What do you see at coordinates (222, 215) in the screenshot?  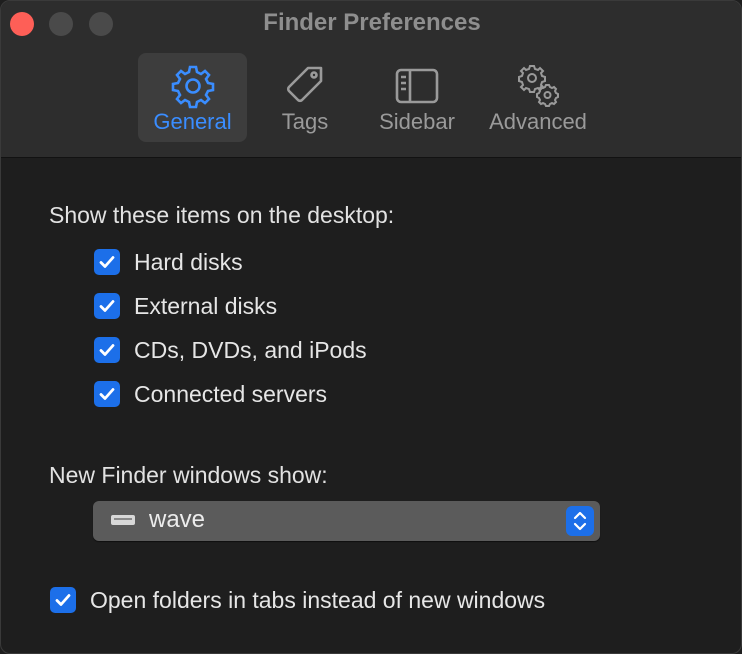 I see `desktop-items-heading: Show these items on the desktop:` at bounding box center [222, 215].